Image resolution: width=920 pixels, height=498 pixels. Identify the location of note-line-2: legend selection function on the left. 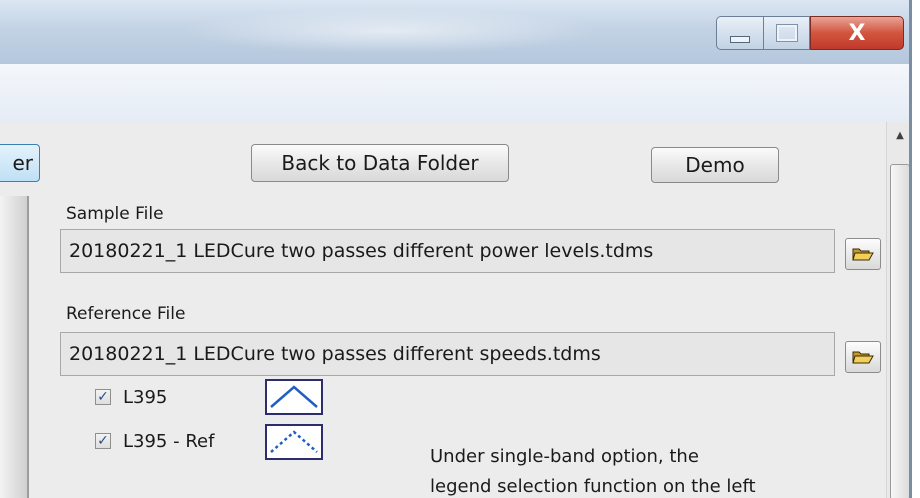
(593, 486).